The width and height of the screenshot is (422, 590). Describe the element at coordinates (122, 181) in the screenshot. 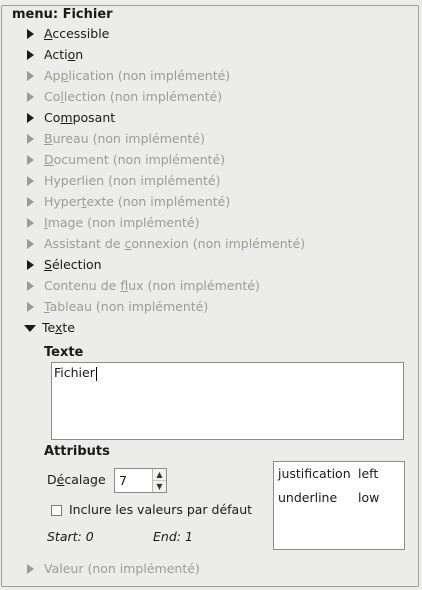

I see `expander-hyperlien: Hyperlien (non implémenté)` at that location.